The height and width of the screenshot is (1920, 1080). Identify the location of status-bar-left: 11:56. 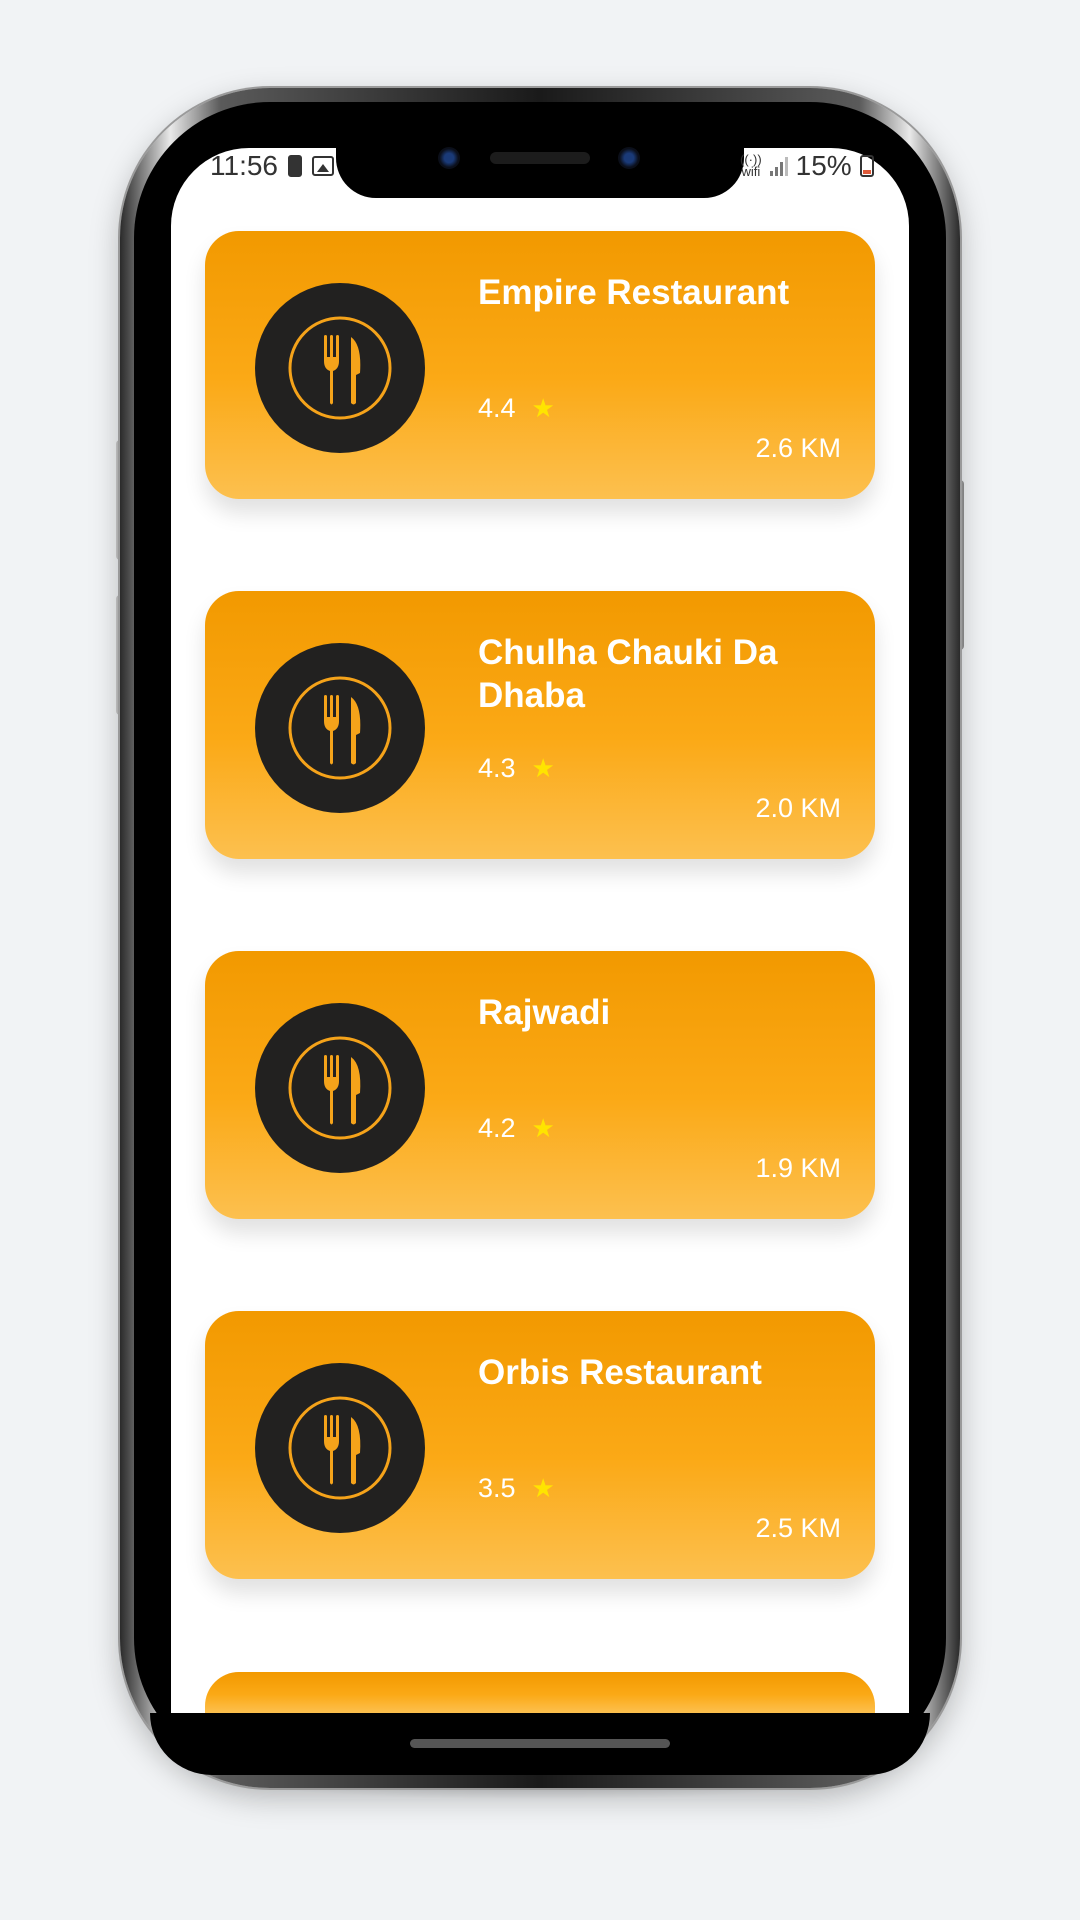
(272, 166).